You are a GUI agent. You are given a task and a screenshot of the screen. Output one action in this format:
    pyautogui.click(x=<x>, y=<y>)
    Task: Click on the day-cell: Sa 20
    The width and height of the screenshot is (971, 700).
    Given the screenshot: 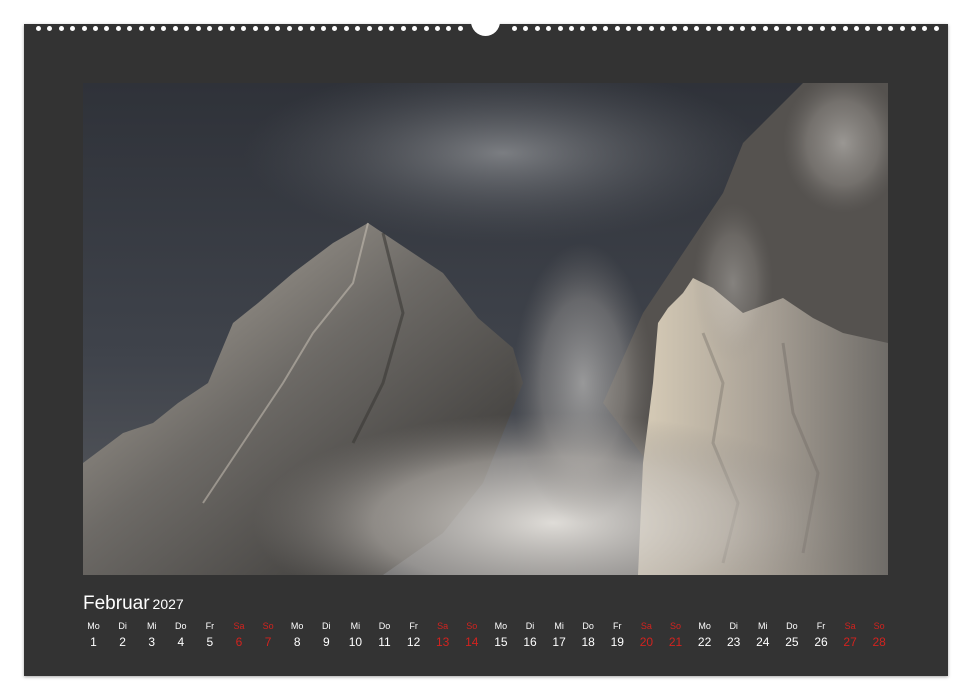 What is the action you would take?
    pyautogui.click(x=646, y=635)
    